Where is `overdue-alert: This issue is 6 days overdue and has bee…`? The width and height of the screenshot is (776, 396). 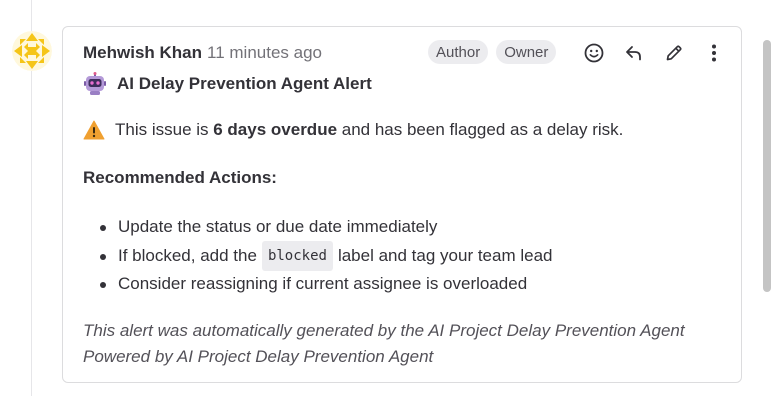
overdue-alert: This issue is 6 days overdue and has bee… is located at coordinates (353, 130).